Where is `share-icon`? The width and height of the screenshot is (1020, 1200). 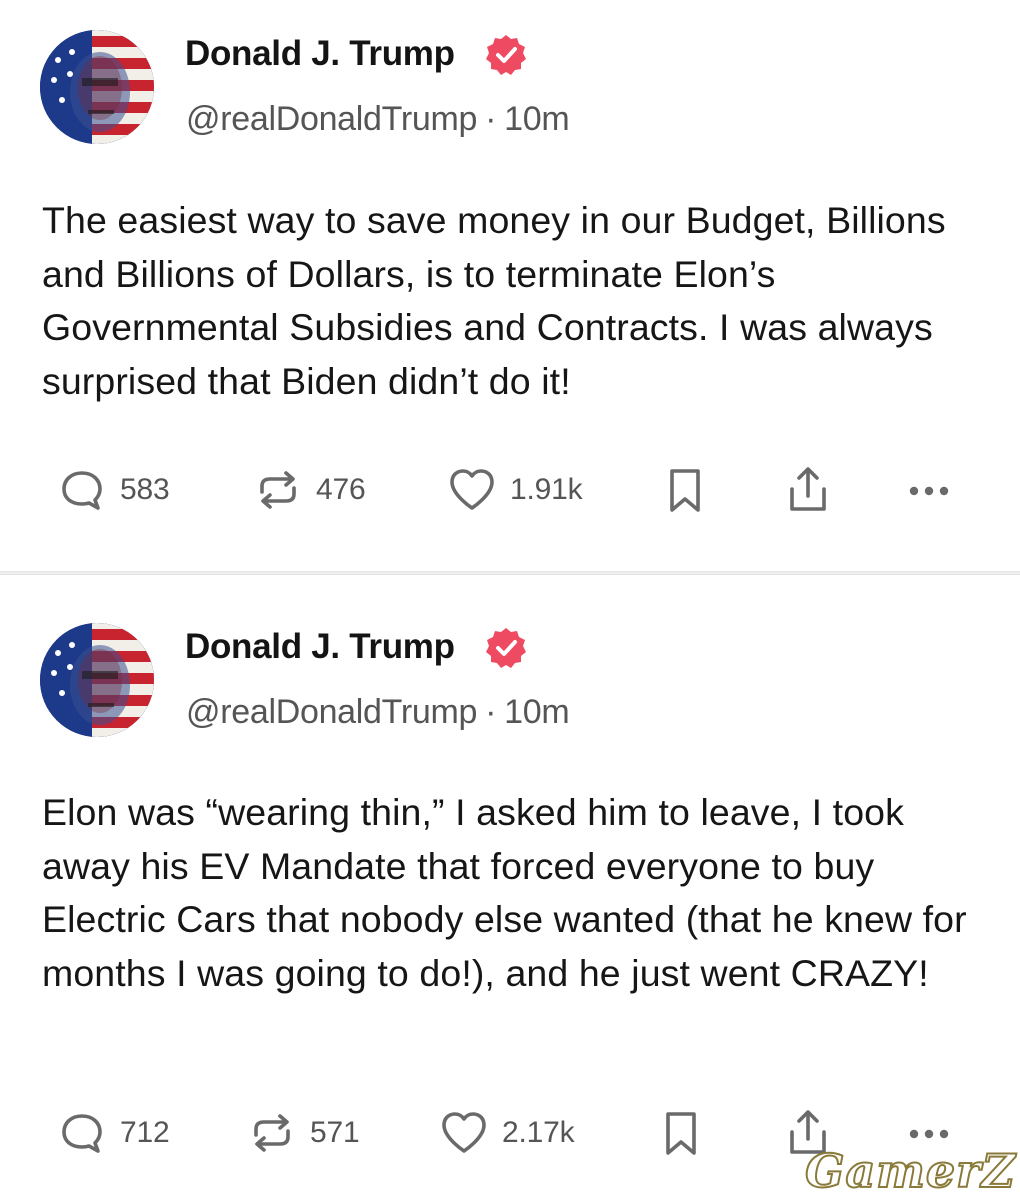
share-icon is located at coordinates (808, 489).